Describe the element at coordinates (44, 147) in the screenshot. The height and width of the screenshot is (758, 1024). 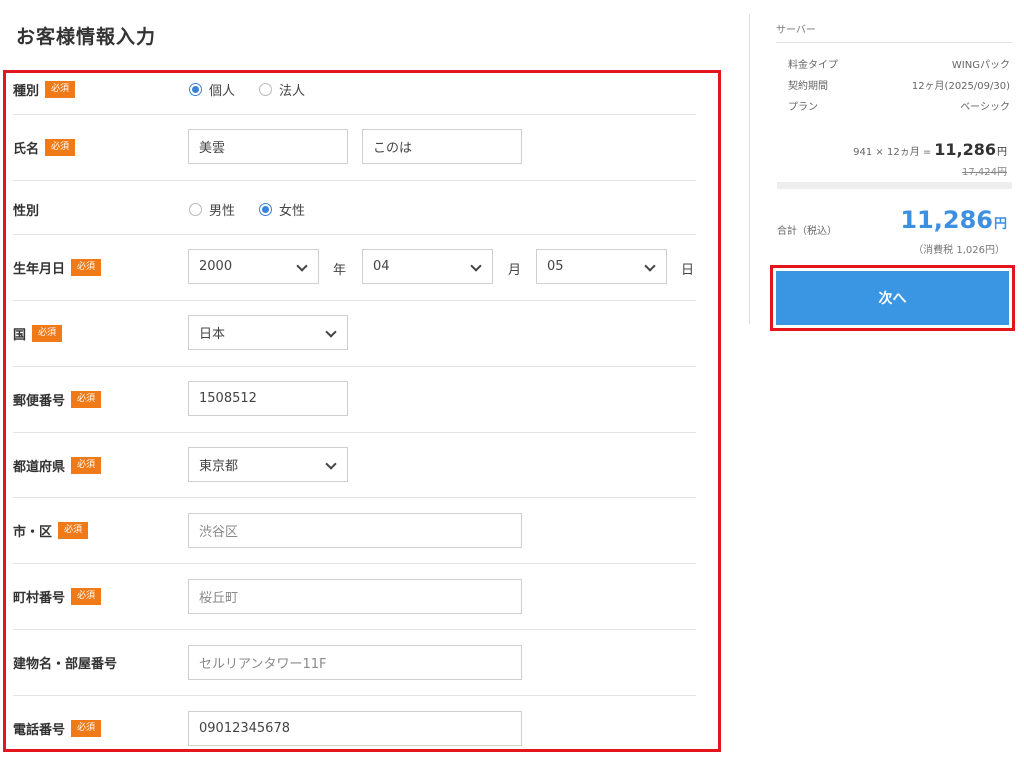
I see `name-label: 氏名 必須` at that location.